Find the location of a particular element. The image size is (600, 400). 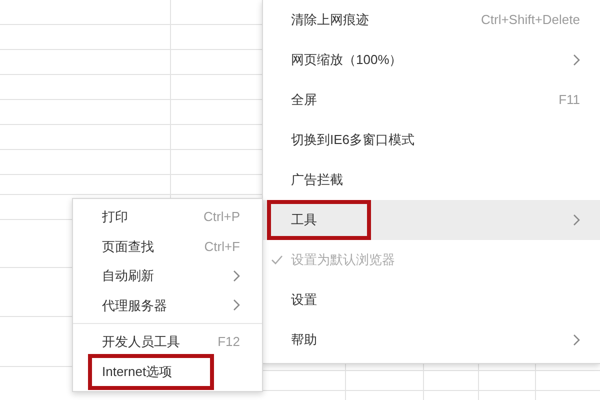

menu-item: 开发人员工具 F12 is located at coordinates (167, 341).